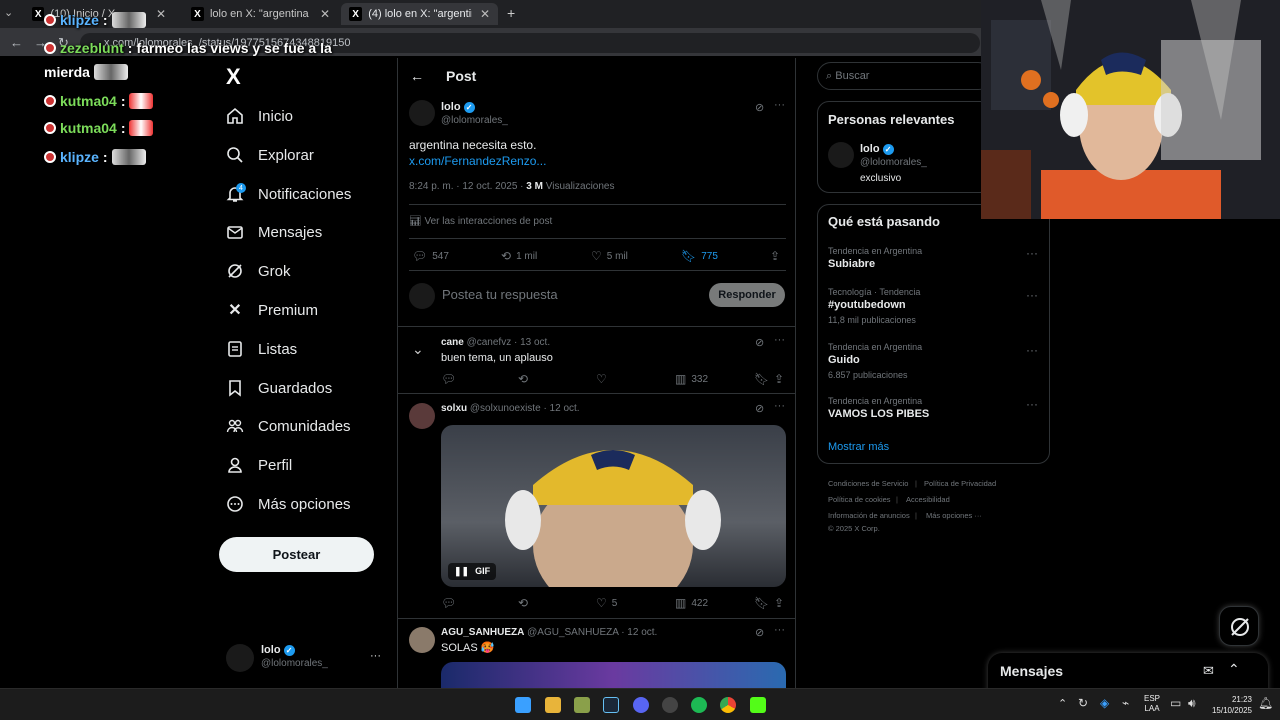 This screenshot has width=1280, height=720. I want to click on trend-item: #youtubedown, so click(867, 305).